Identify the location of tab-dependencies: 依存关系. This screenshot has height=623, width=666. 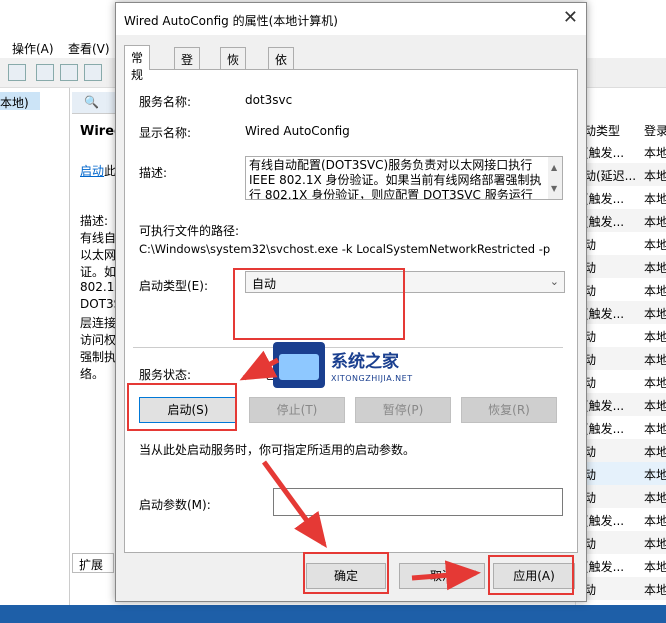
(281, 82).